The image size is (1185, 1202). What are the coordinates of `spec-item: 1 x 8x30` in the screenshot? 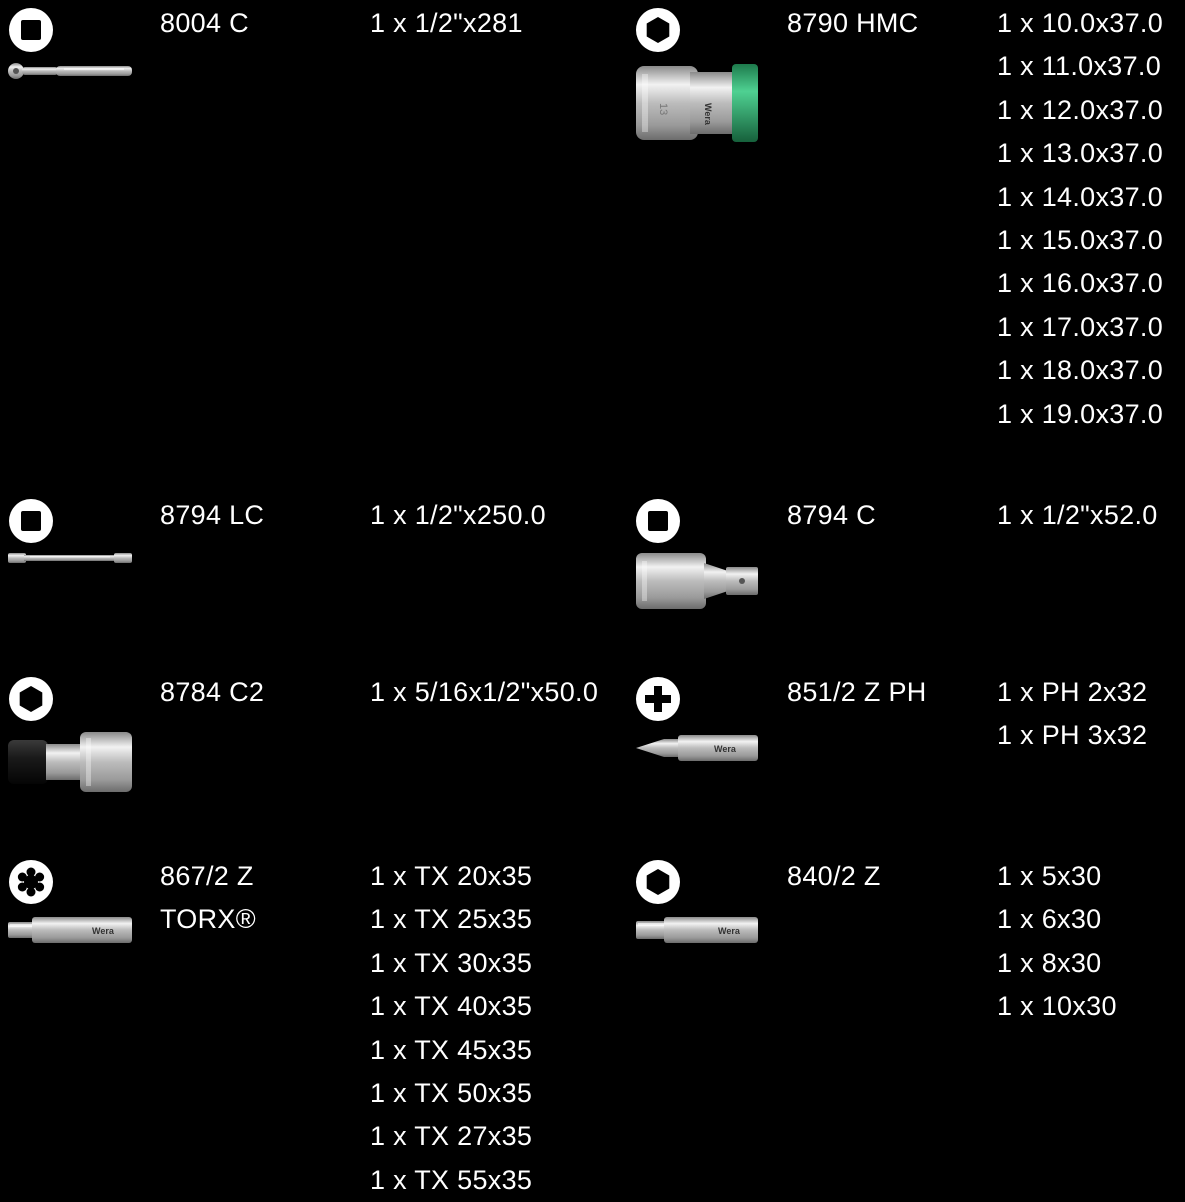 It's located at (1049, 962).